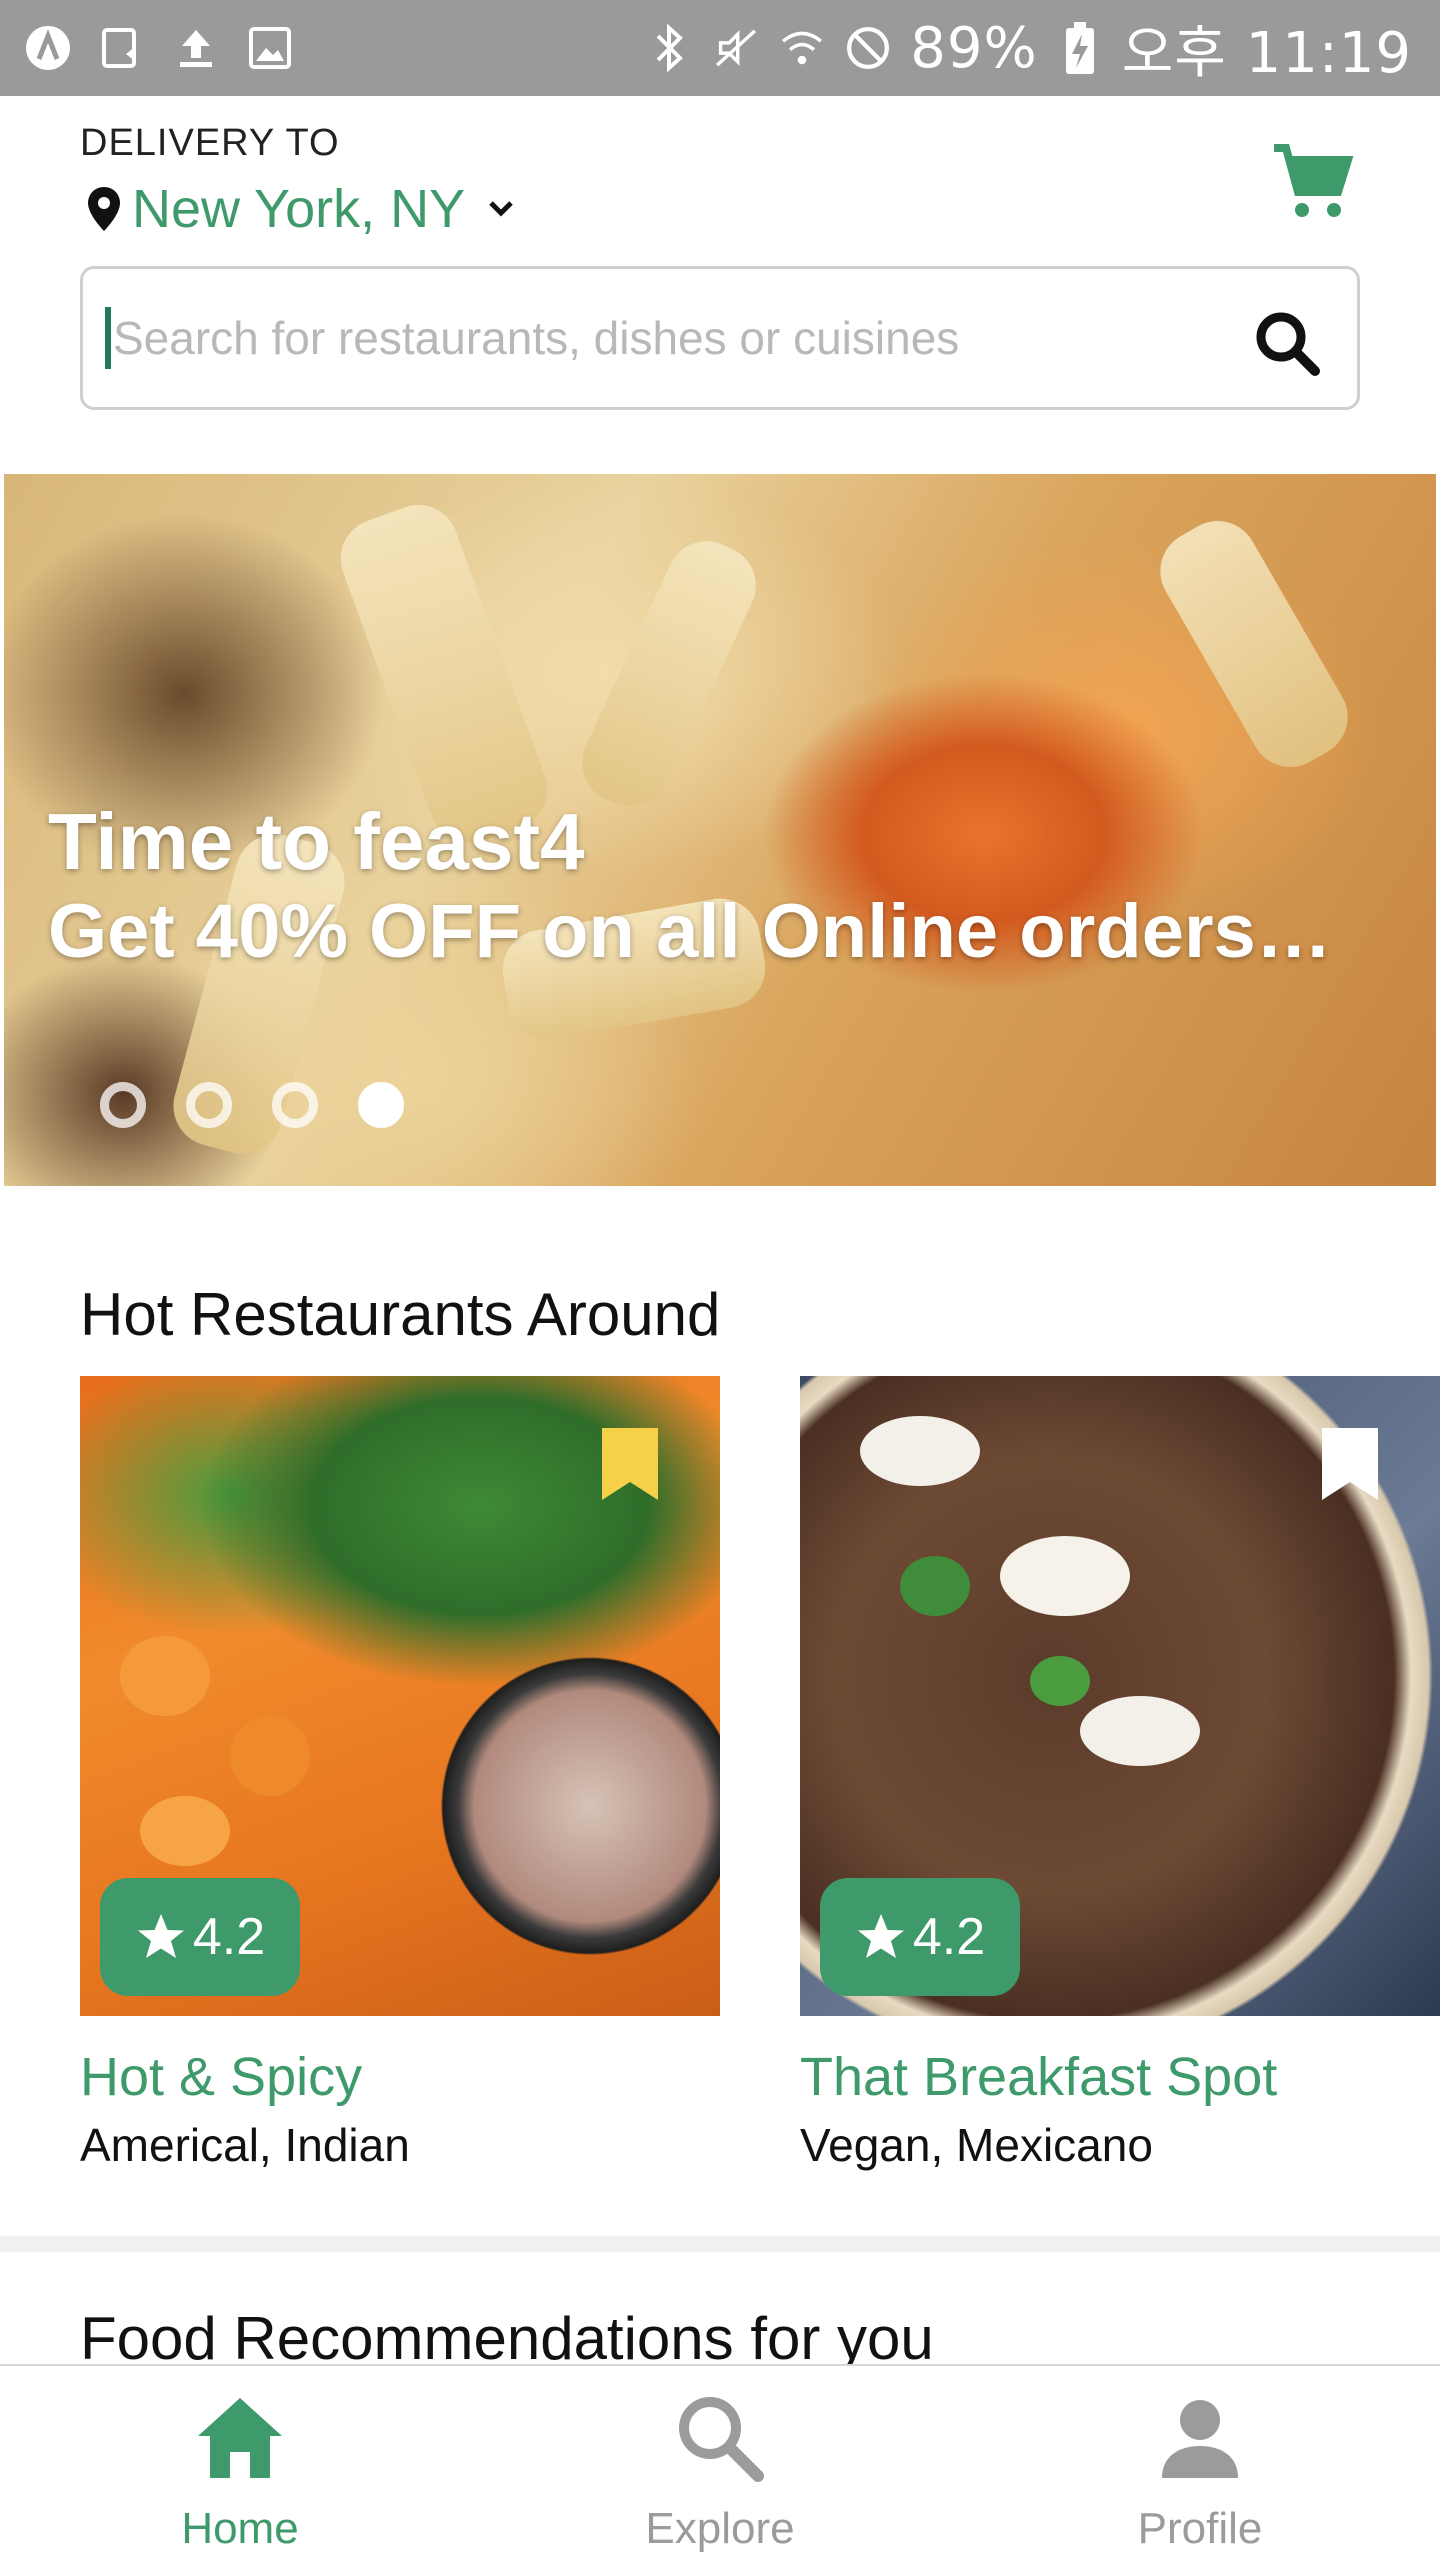  I want to click on bluetooth-icon, so click(670, 48).